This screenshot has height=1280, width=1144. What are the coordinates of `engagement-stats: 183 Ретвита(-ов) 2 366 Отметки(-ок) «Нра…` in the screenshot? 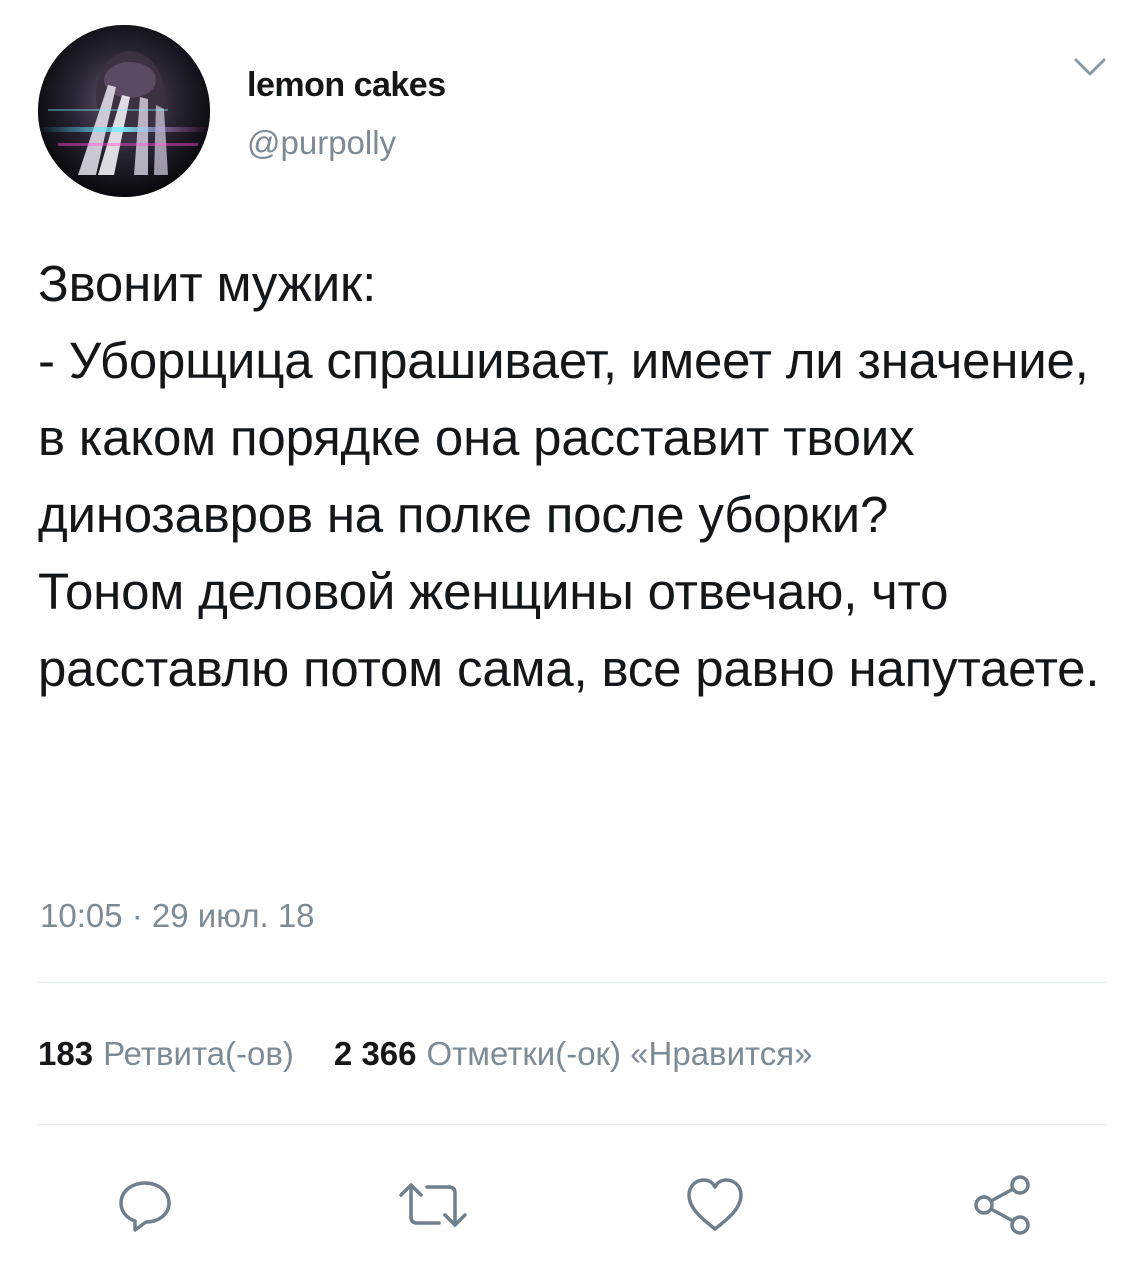 It's located at (425, 1054).